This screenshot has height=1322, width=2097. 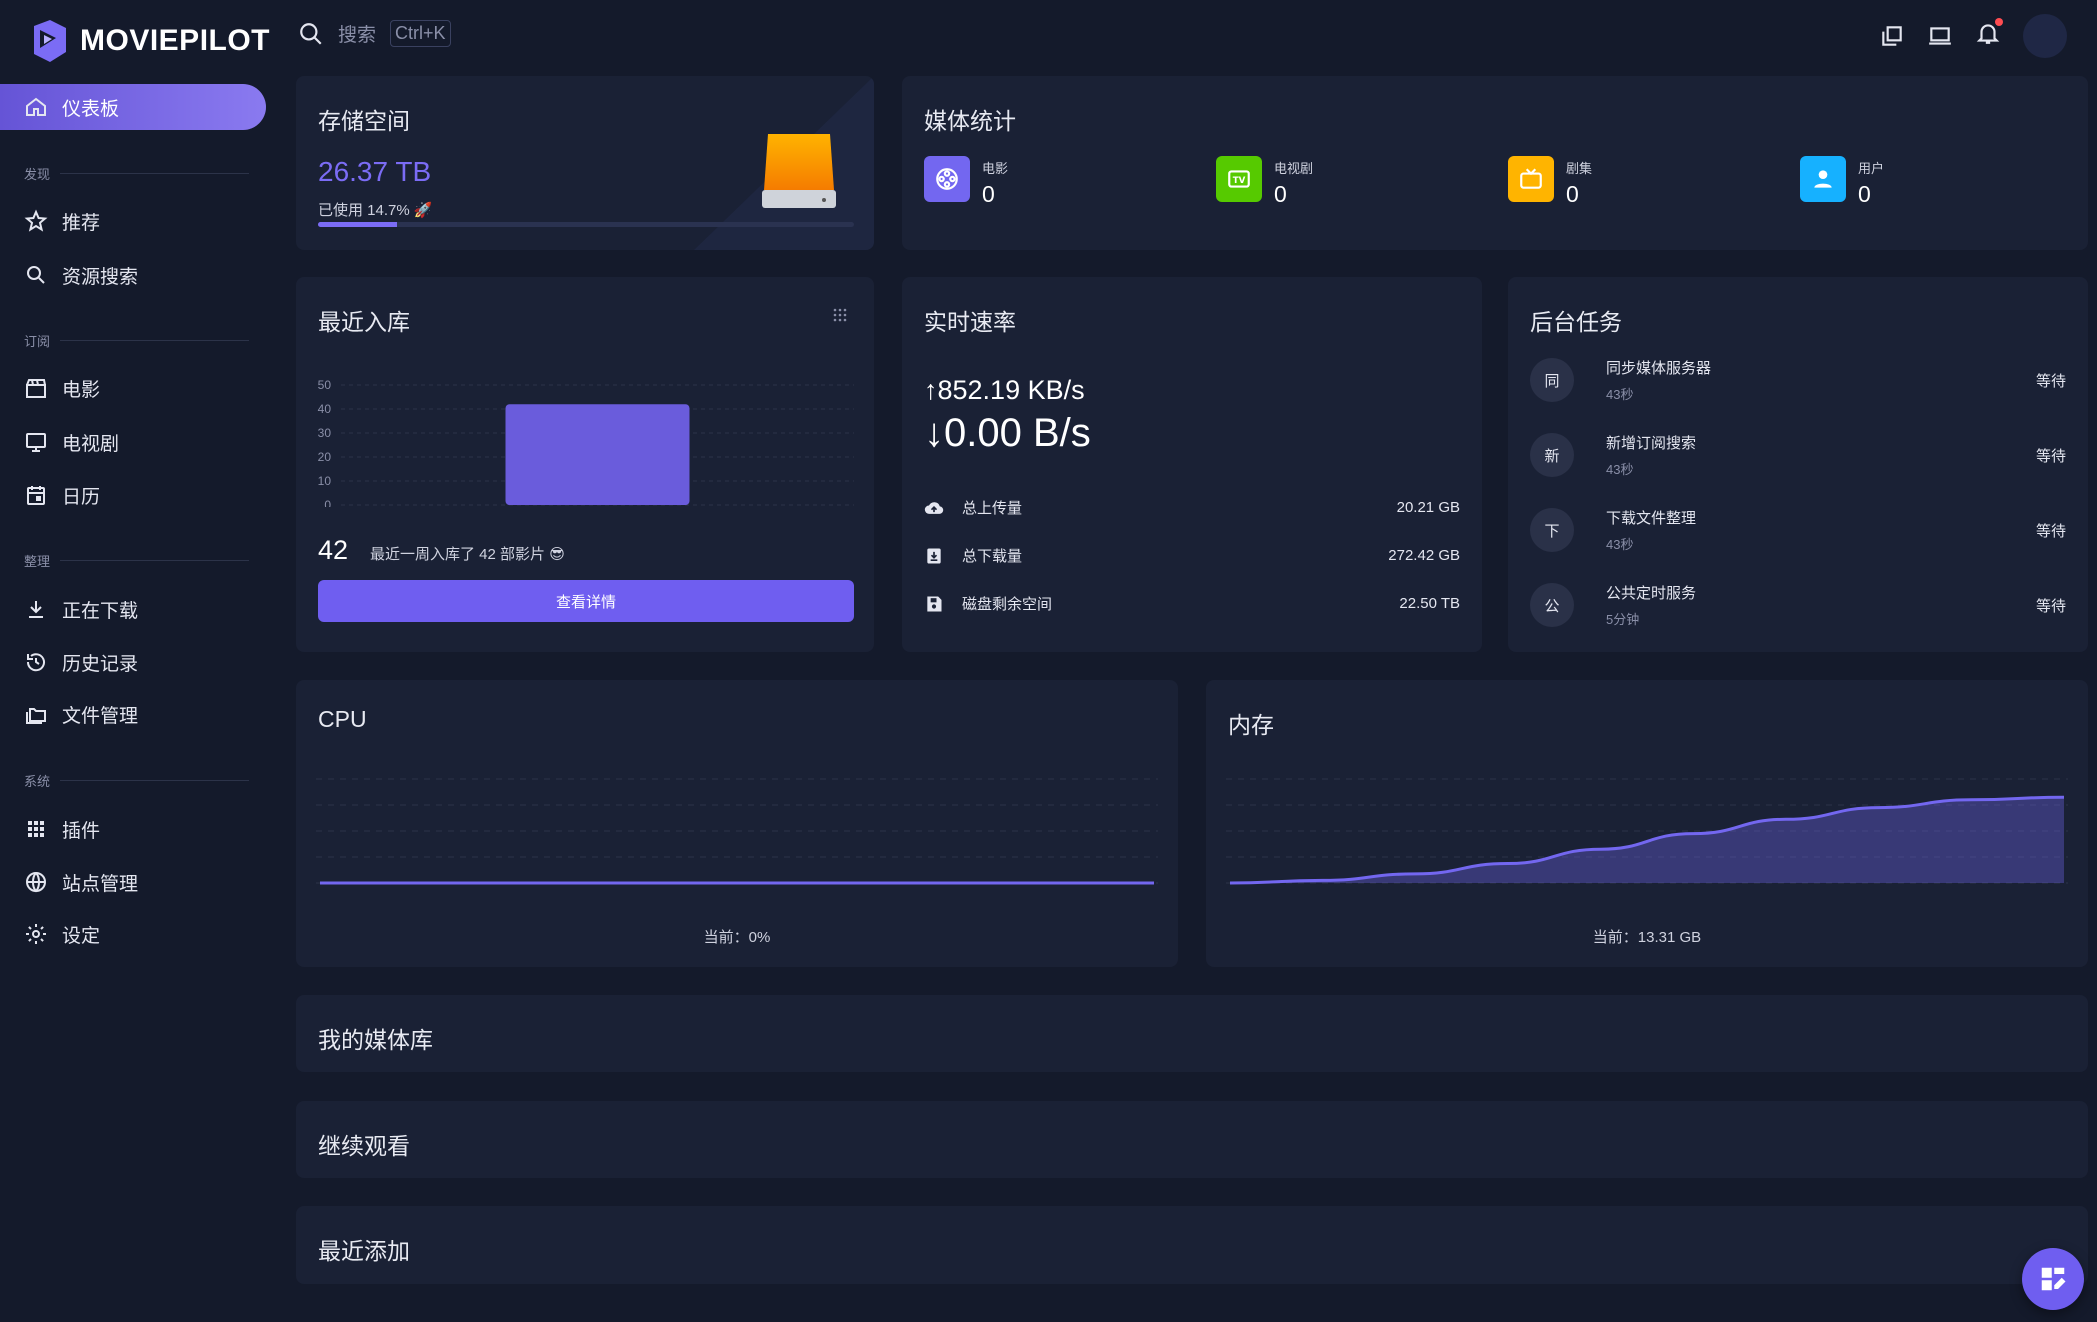 I want to click on download-icon, so click(x=36, y=609).